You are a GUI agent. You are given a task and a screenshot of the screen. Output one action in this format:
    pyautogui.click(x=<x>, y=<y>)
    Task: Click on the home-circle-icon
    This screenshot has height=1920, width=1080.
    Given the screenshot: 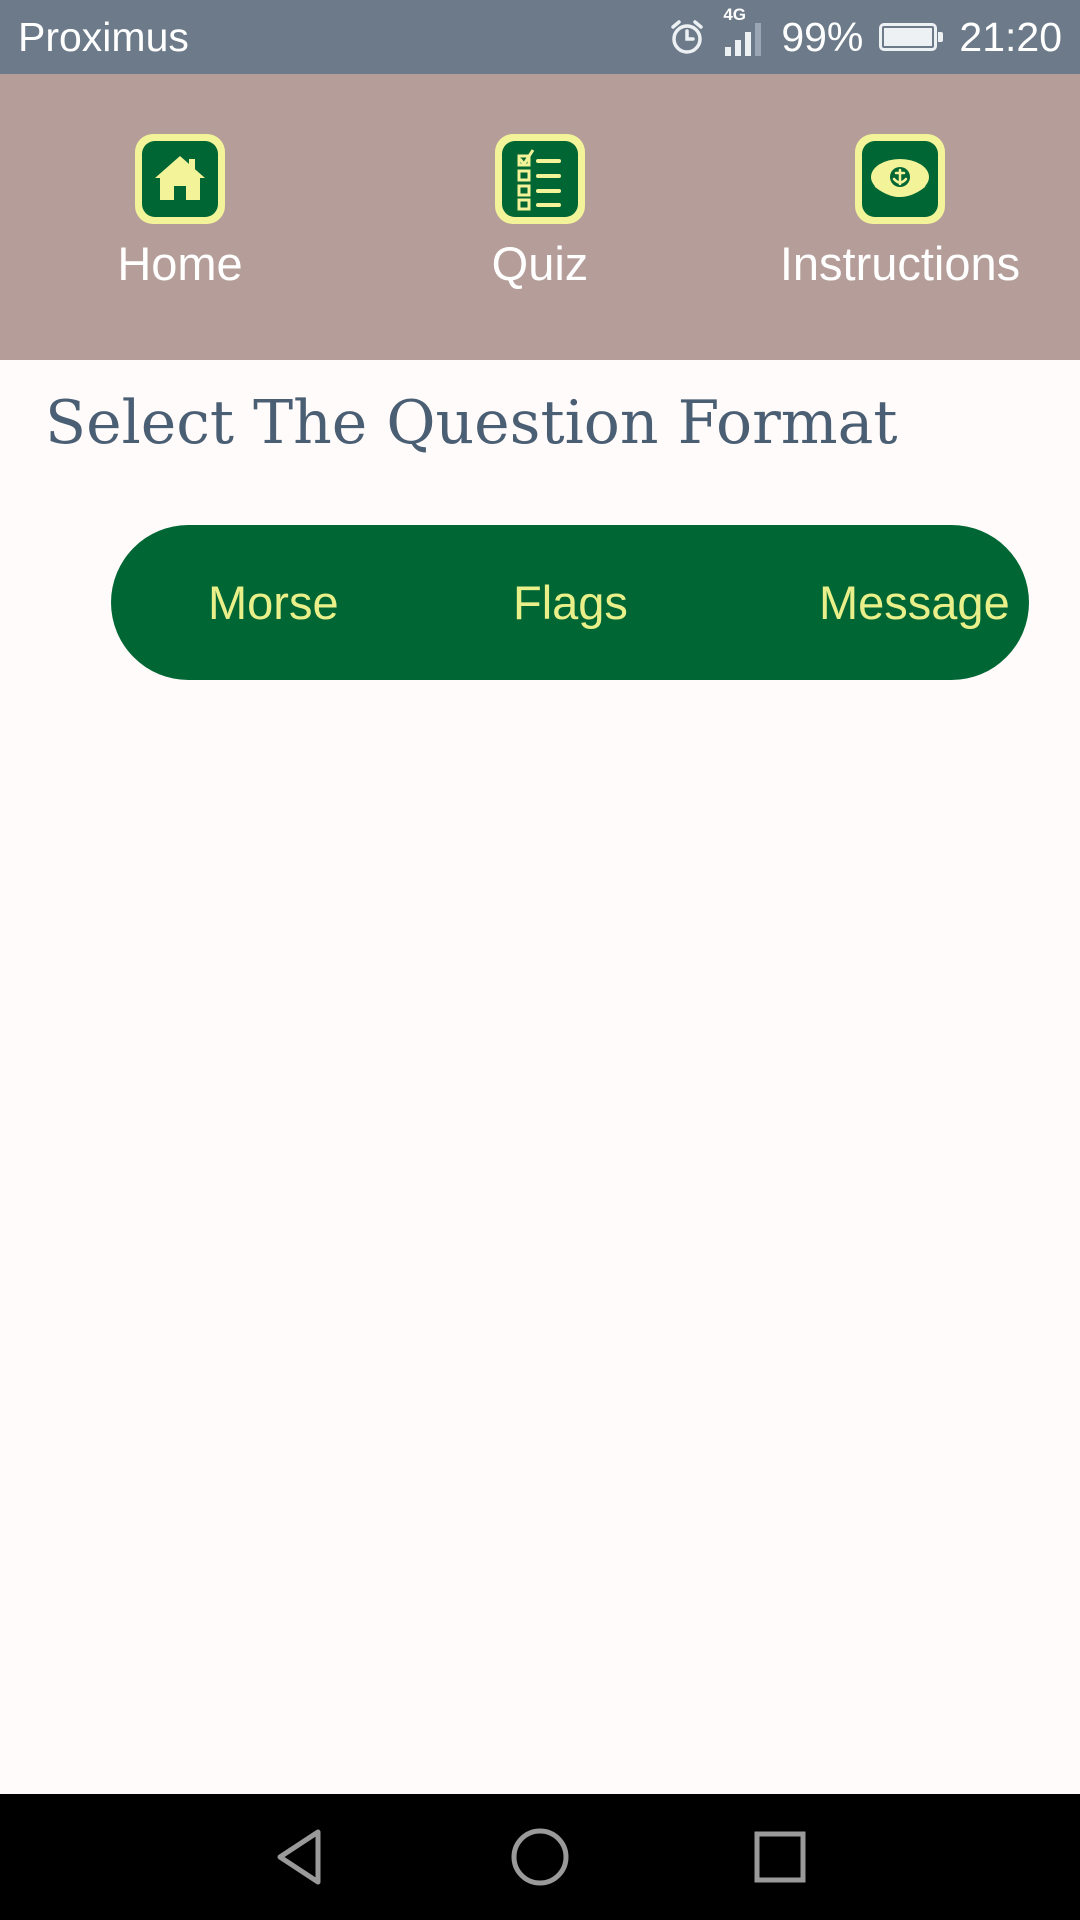 What is the action you would take?
    pyautogui.click(x=540, y=1857)
    